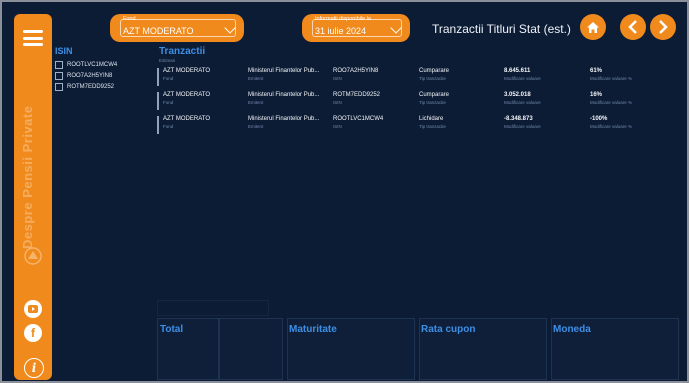 Image resolution: width=689 pixels, height=383 pixels. I want to click on isin-slicer: ROOTLVC1MCW4 ROO7A2H5YIN8 ROTM7EDD9252, so click(86, 76).